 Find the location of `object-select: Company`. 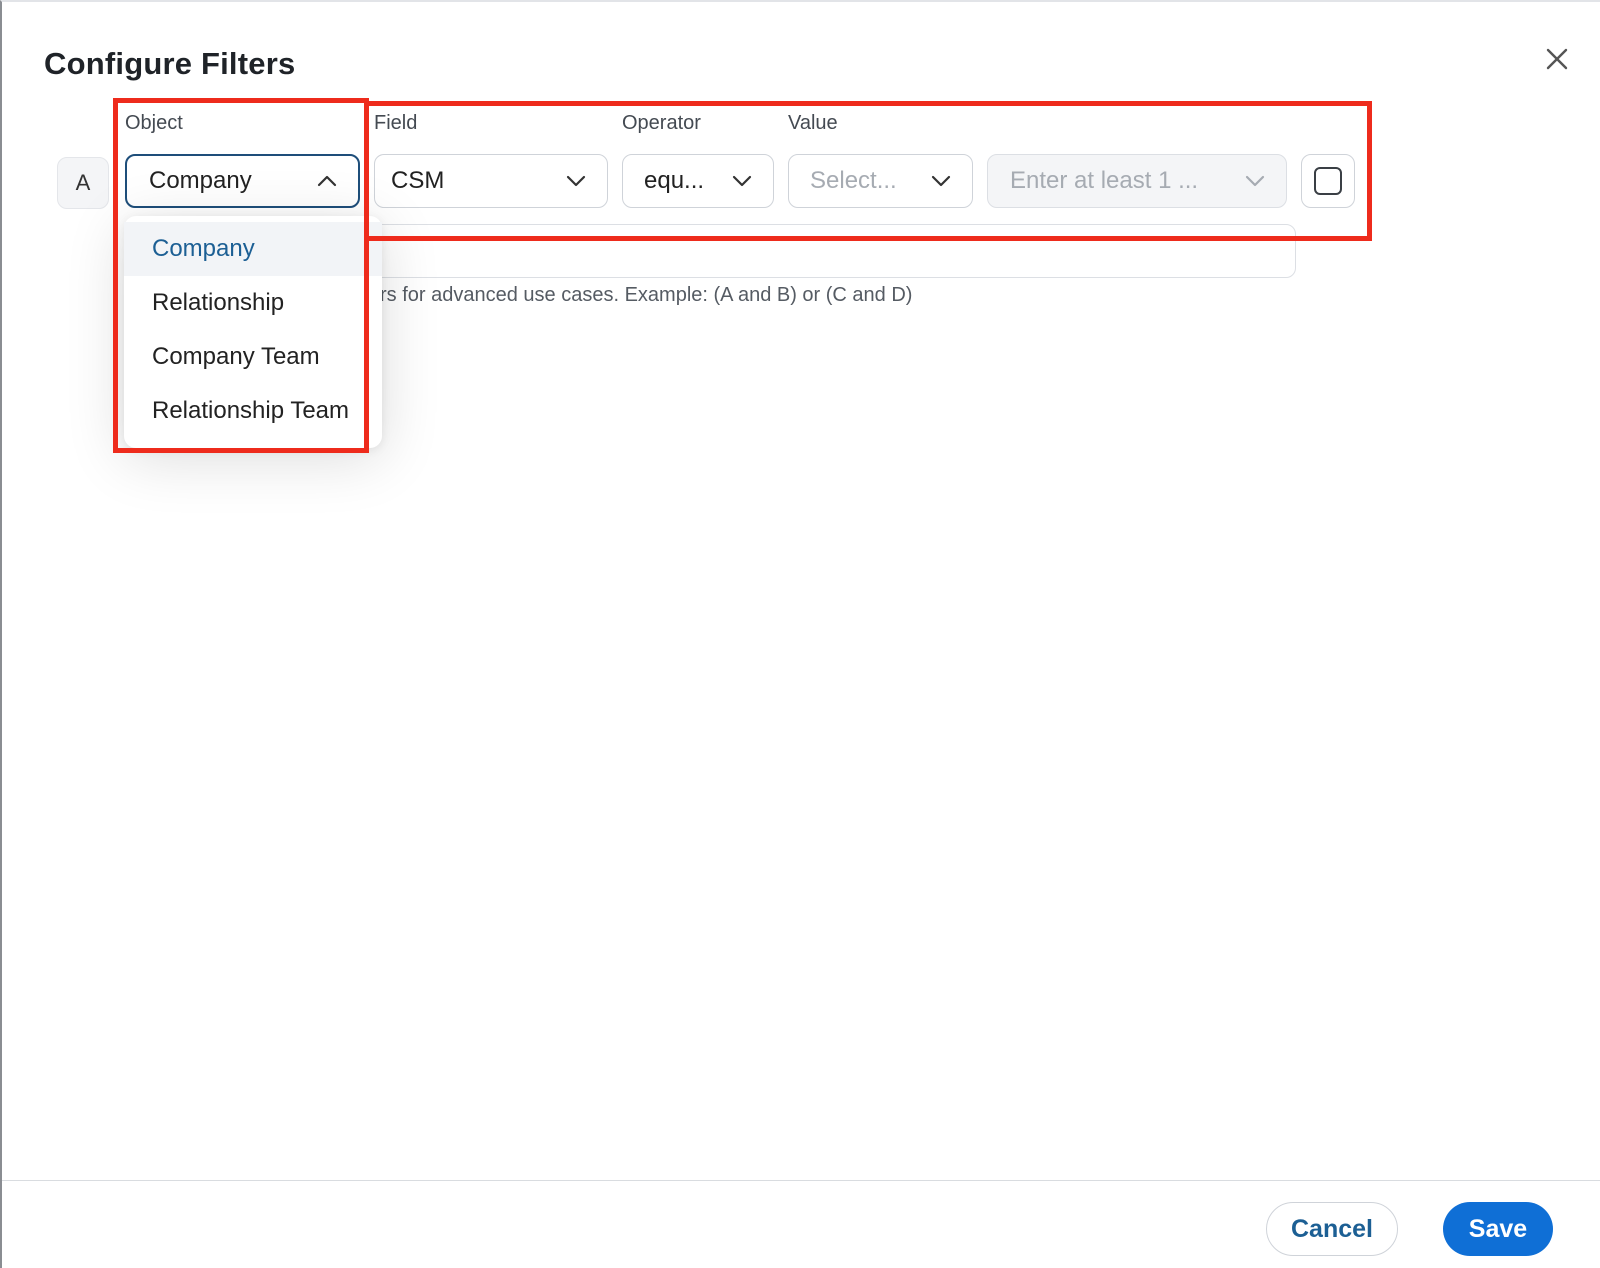

object-select: Company is located at coordinates (242, 181).